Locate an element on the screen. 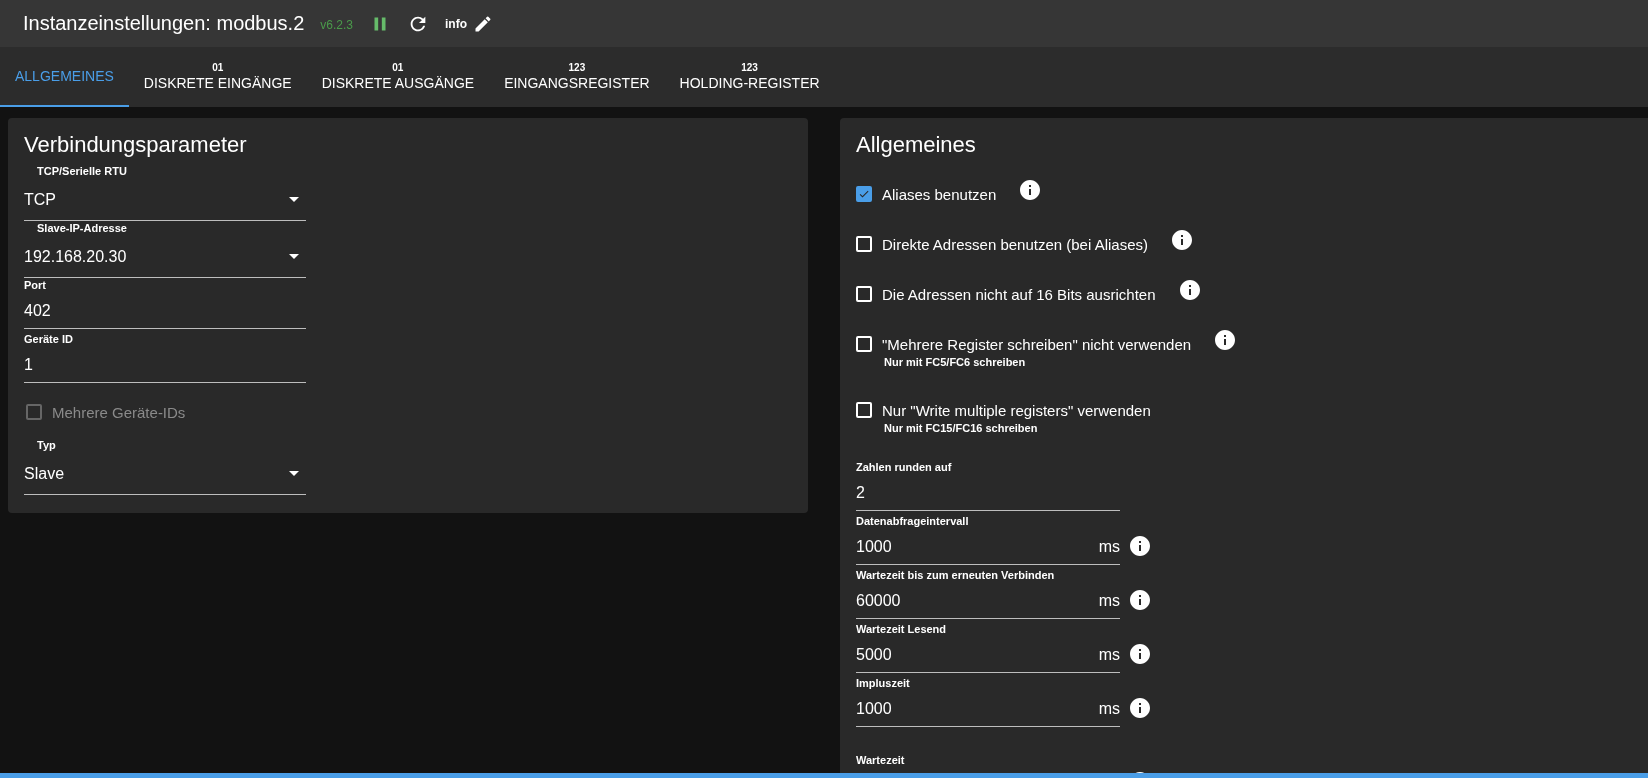 The image size is (1648, 778). checkbox-label: Die Adressen nicht auf 16 Bits ausrichten is located at coordinates (1019, 294).